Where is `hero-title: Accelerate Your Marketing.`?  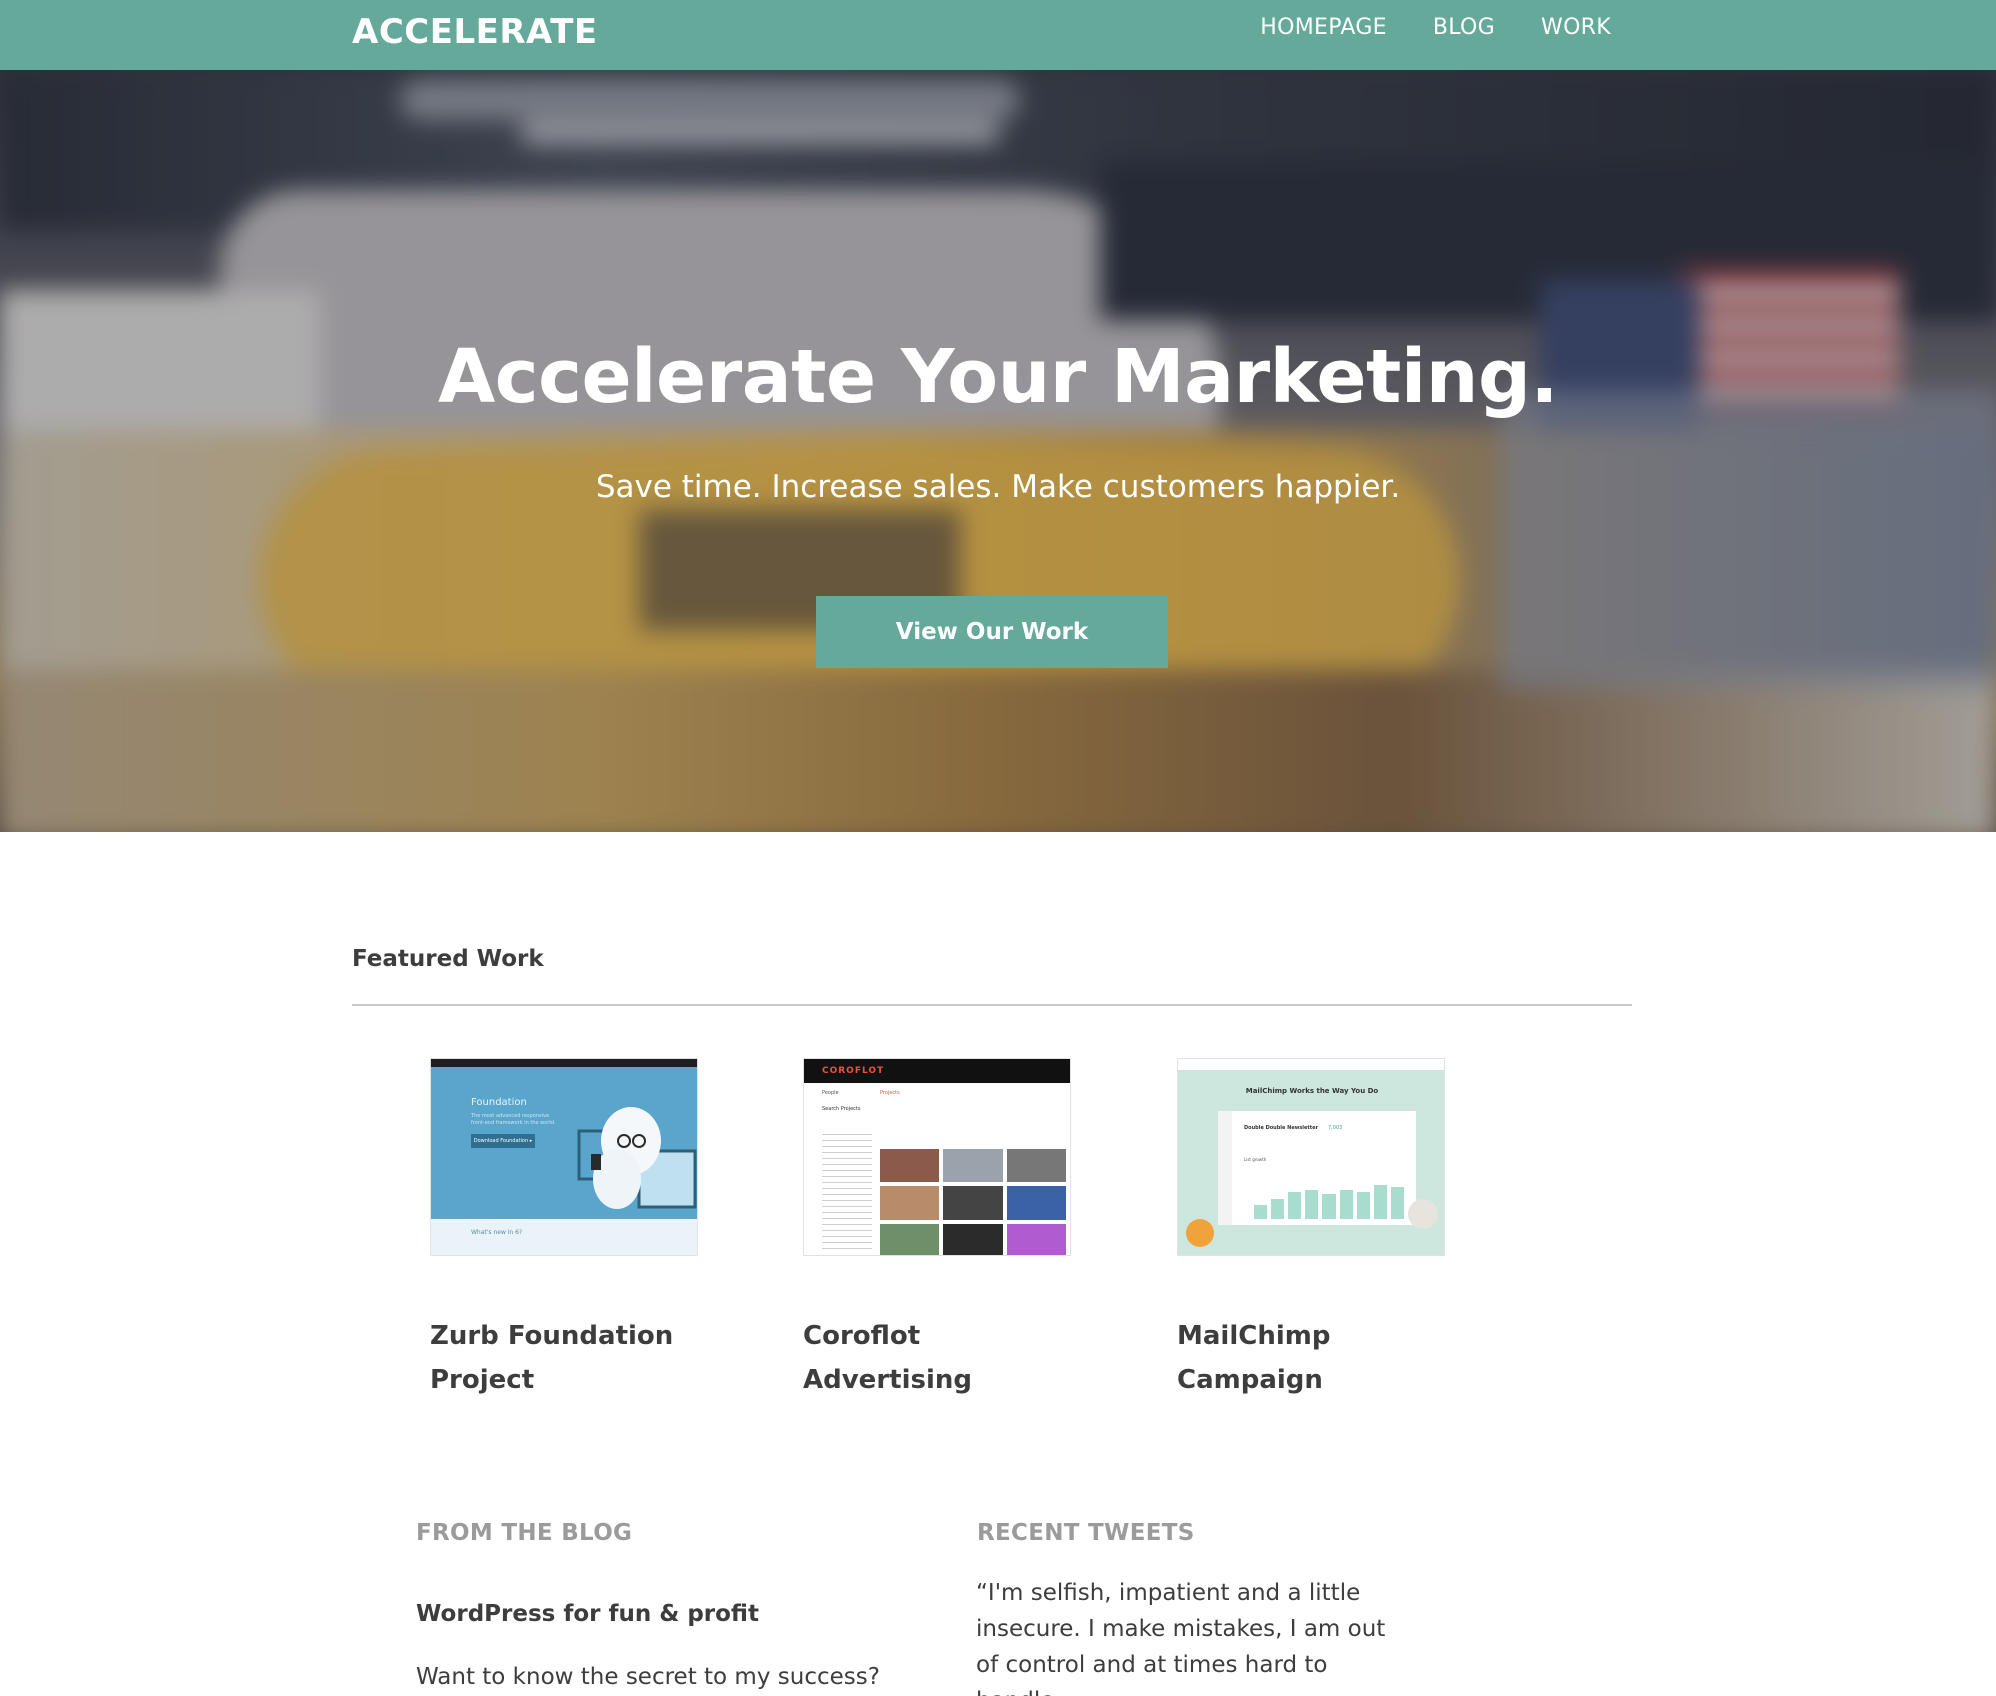
hero-title: Accelerate Your Marketing. is located at coordinates (998, 377).